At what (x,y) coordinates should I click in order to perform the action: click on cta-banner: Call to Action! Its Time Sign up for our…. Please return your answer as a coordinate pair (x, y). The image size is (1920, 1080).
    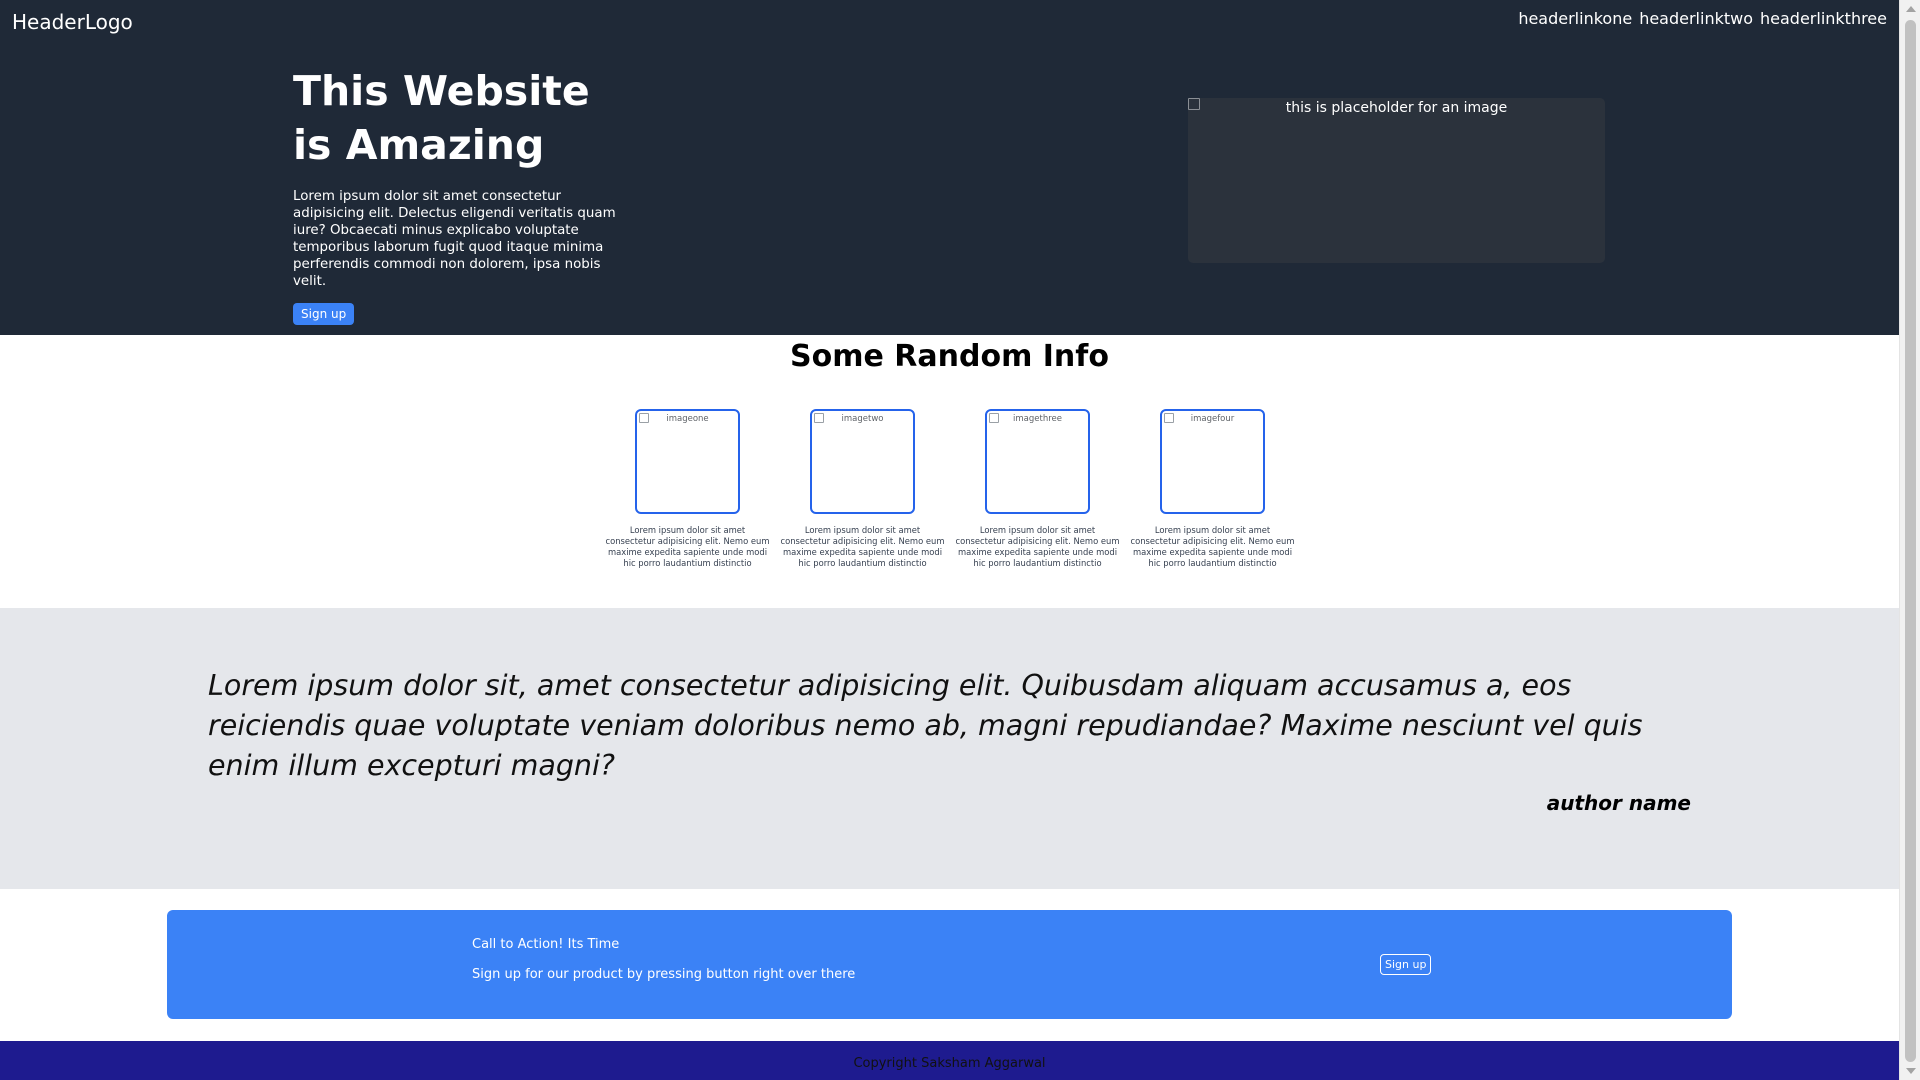
    Looking at the image, I should click on (949, 964).